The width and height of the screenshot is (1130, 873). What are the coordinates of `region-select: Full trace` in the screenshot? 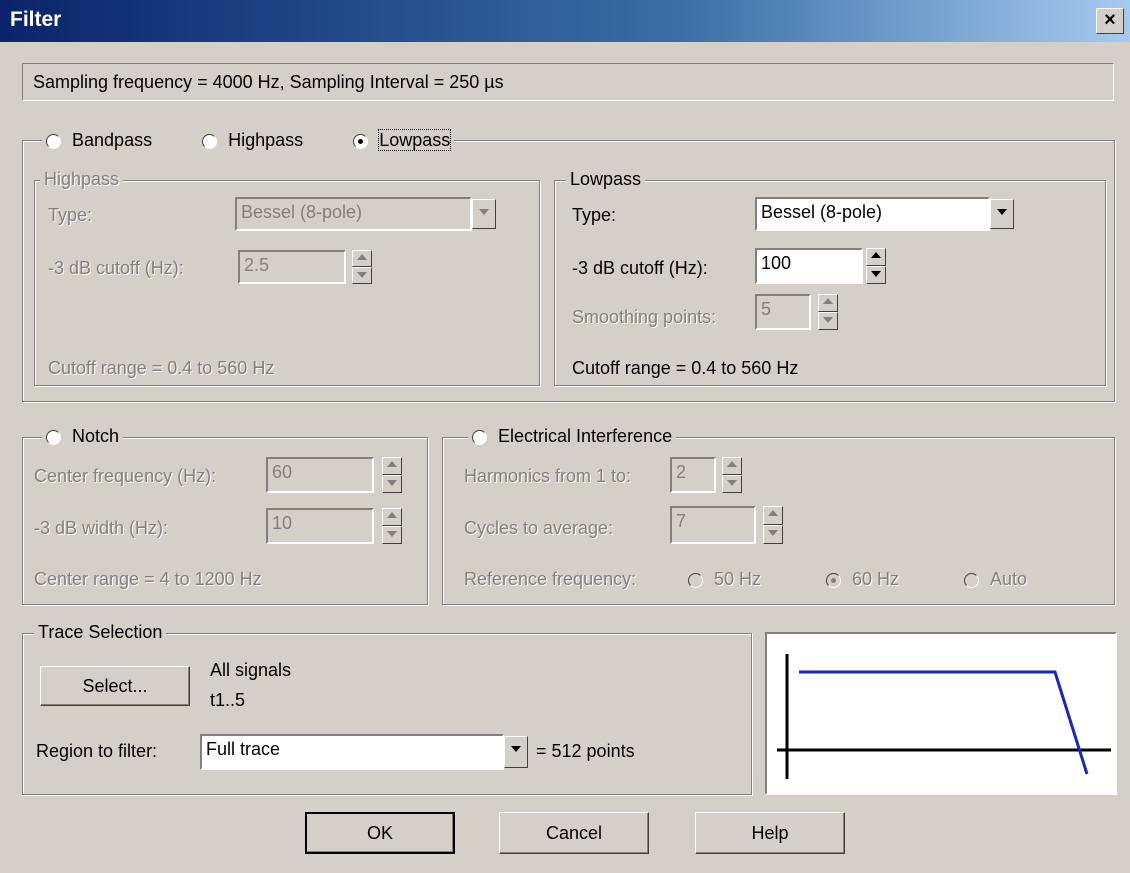 It's located at (352, 752).